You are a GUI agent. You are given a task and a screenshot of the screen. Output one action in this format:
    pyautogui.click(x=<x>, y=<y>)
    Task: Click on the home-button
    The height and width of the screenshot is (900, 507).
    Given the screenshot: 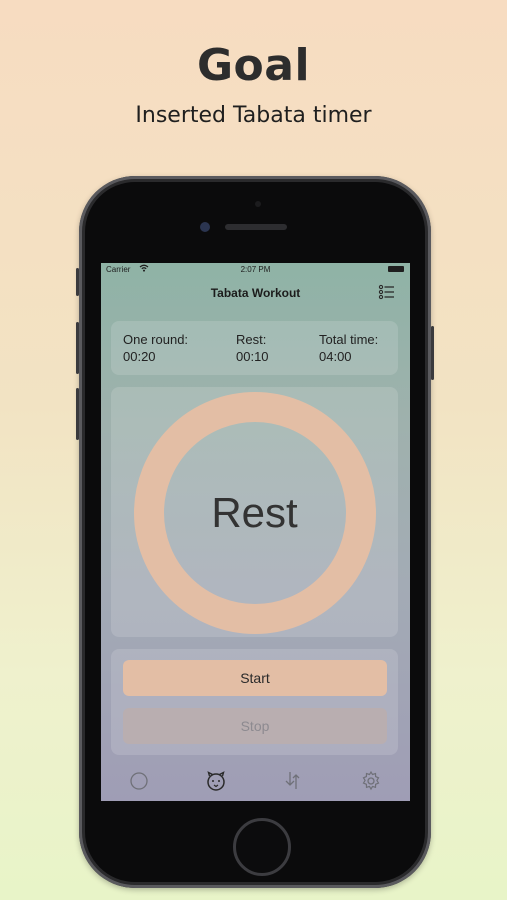 What is the action you would take?
    pyautogui.click(x=262, y=847)
    